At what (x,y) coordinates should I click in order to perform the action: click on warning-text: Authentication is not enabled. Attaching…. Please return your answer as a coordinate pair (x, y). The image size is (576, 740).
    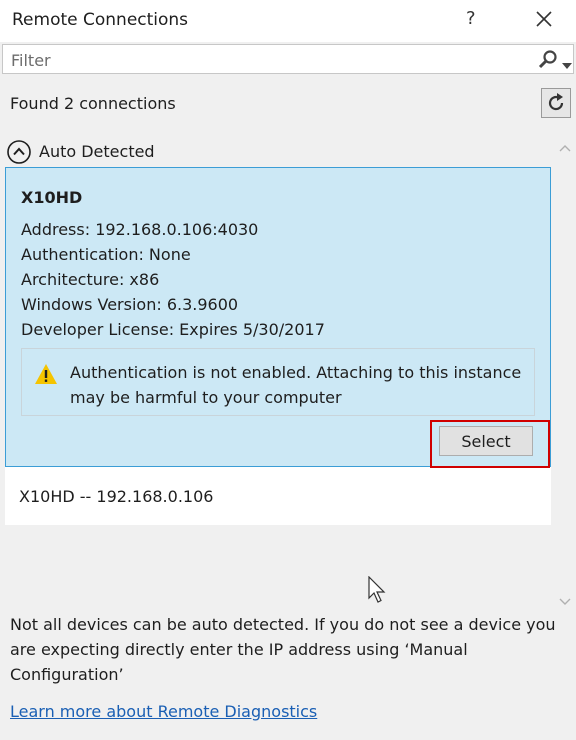
    Looking at the image, I should click on (296, 385).